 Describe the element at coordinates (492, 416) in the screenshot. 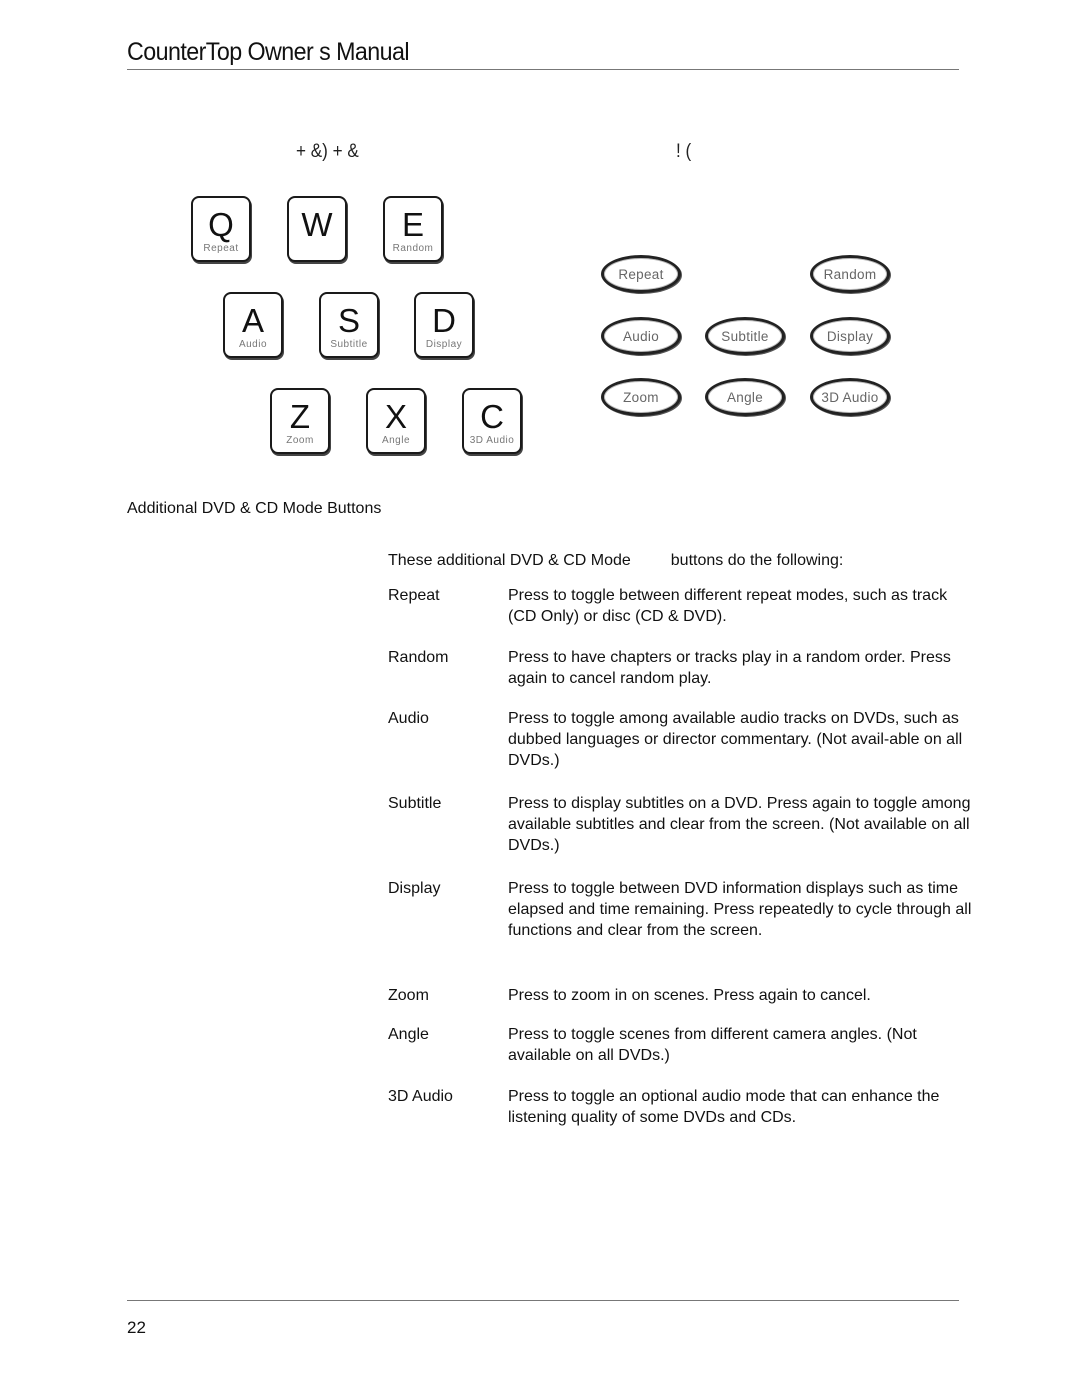

I see `key-letter: C` at that location.